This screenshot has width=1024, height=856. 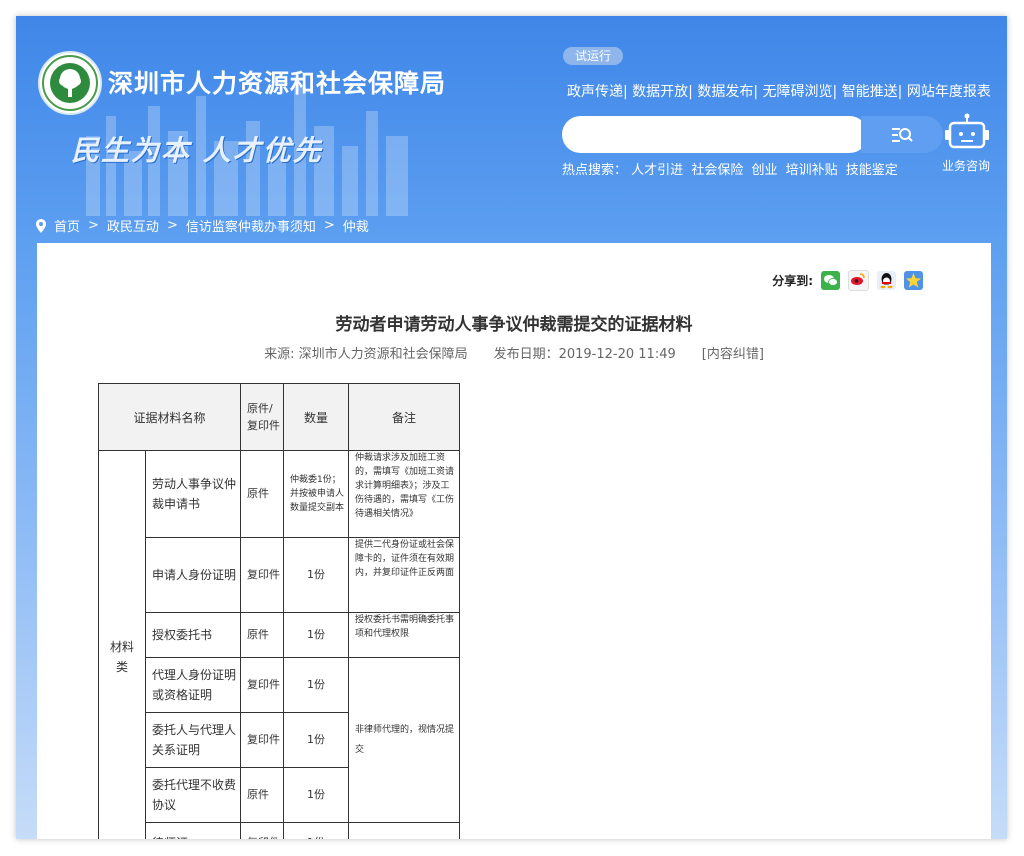 What do you see at coordinates (733, 354) in the screenshot?
I see `content-correction-link: [内容纠错]` at bounding box center [733, 354].